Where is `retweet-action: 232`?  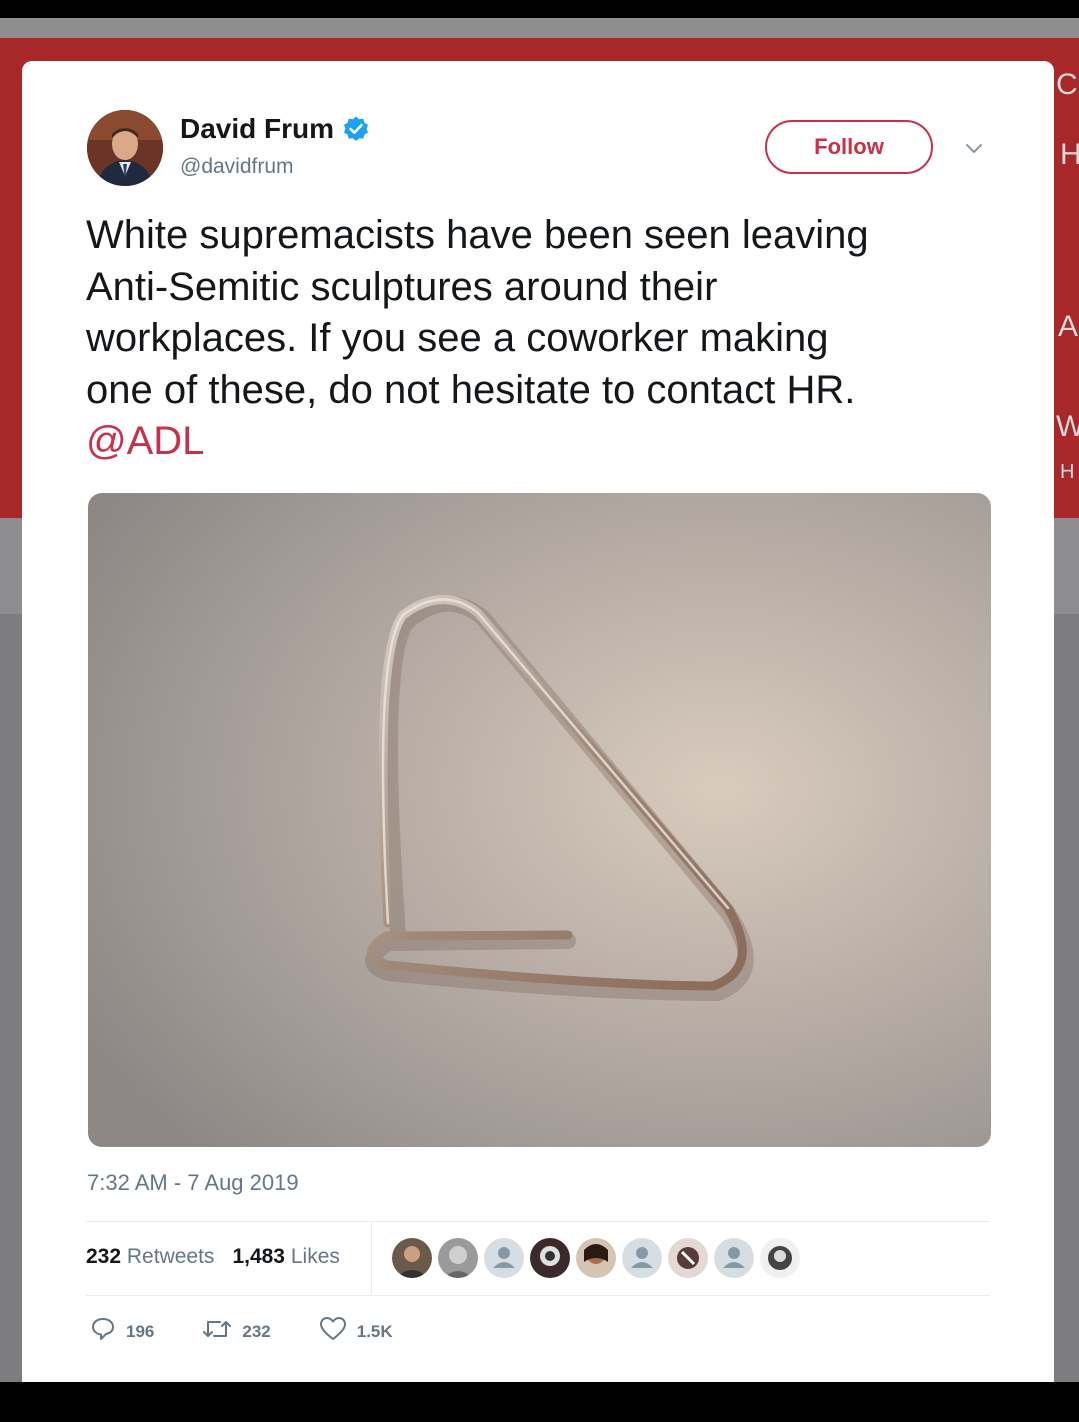 retweet-action: 232 is located at coordinates (236, 1331).